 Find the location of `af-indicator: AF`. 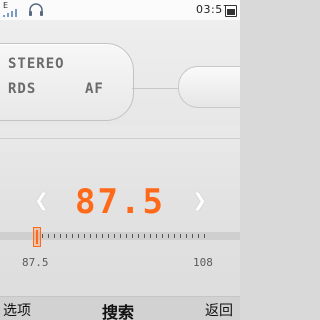

af-indicator: AF is located at coordinates (94, 89).